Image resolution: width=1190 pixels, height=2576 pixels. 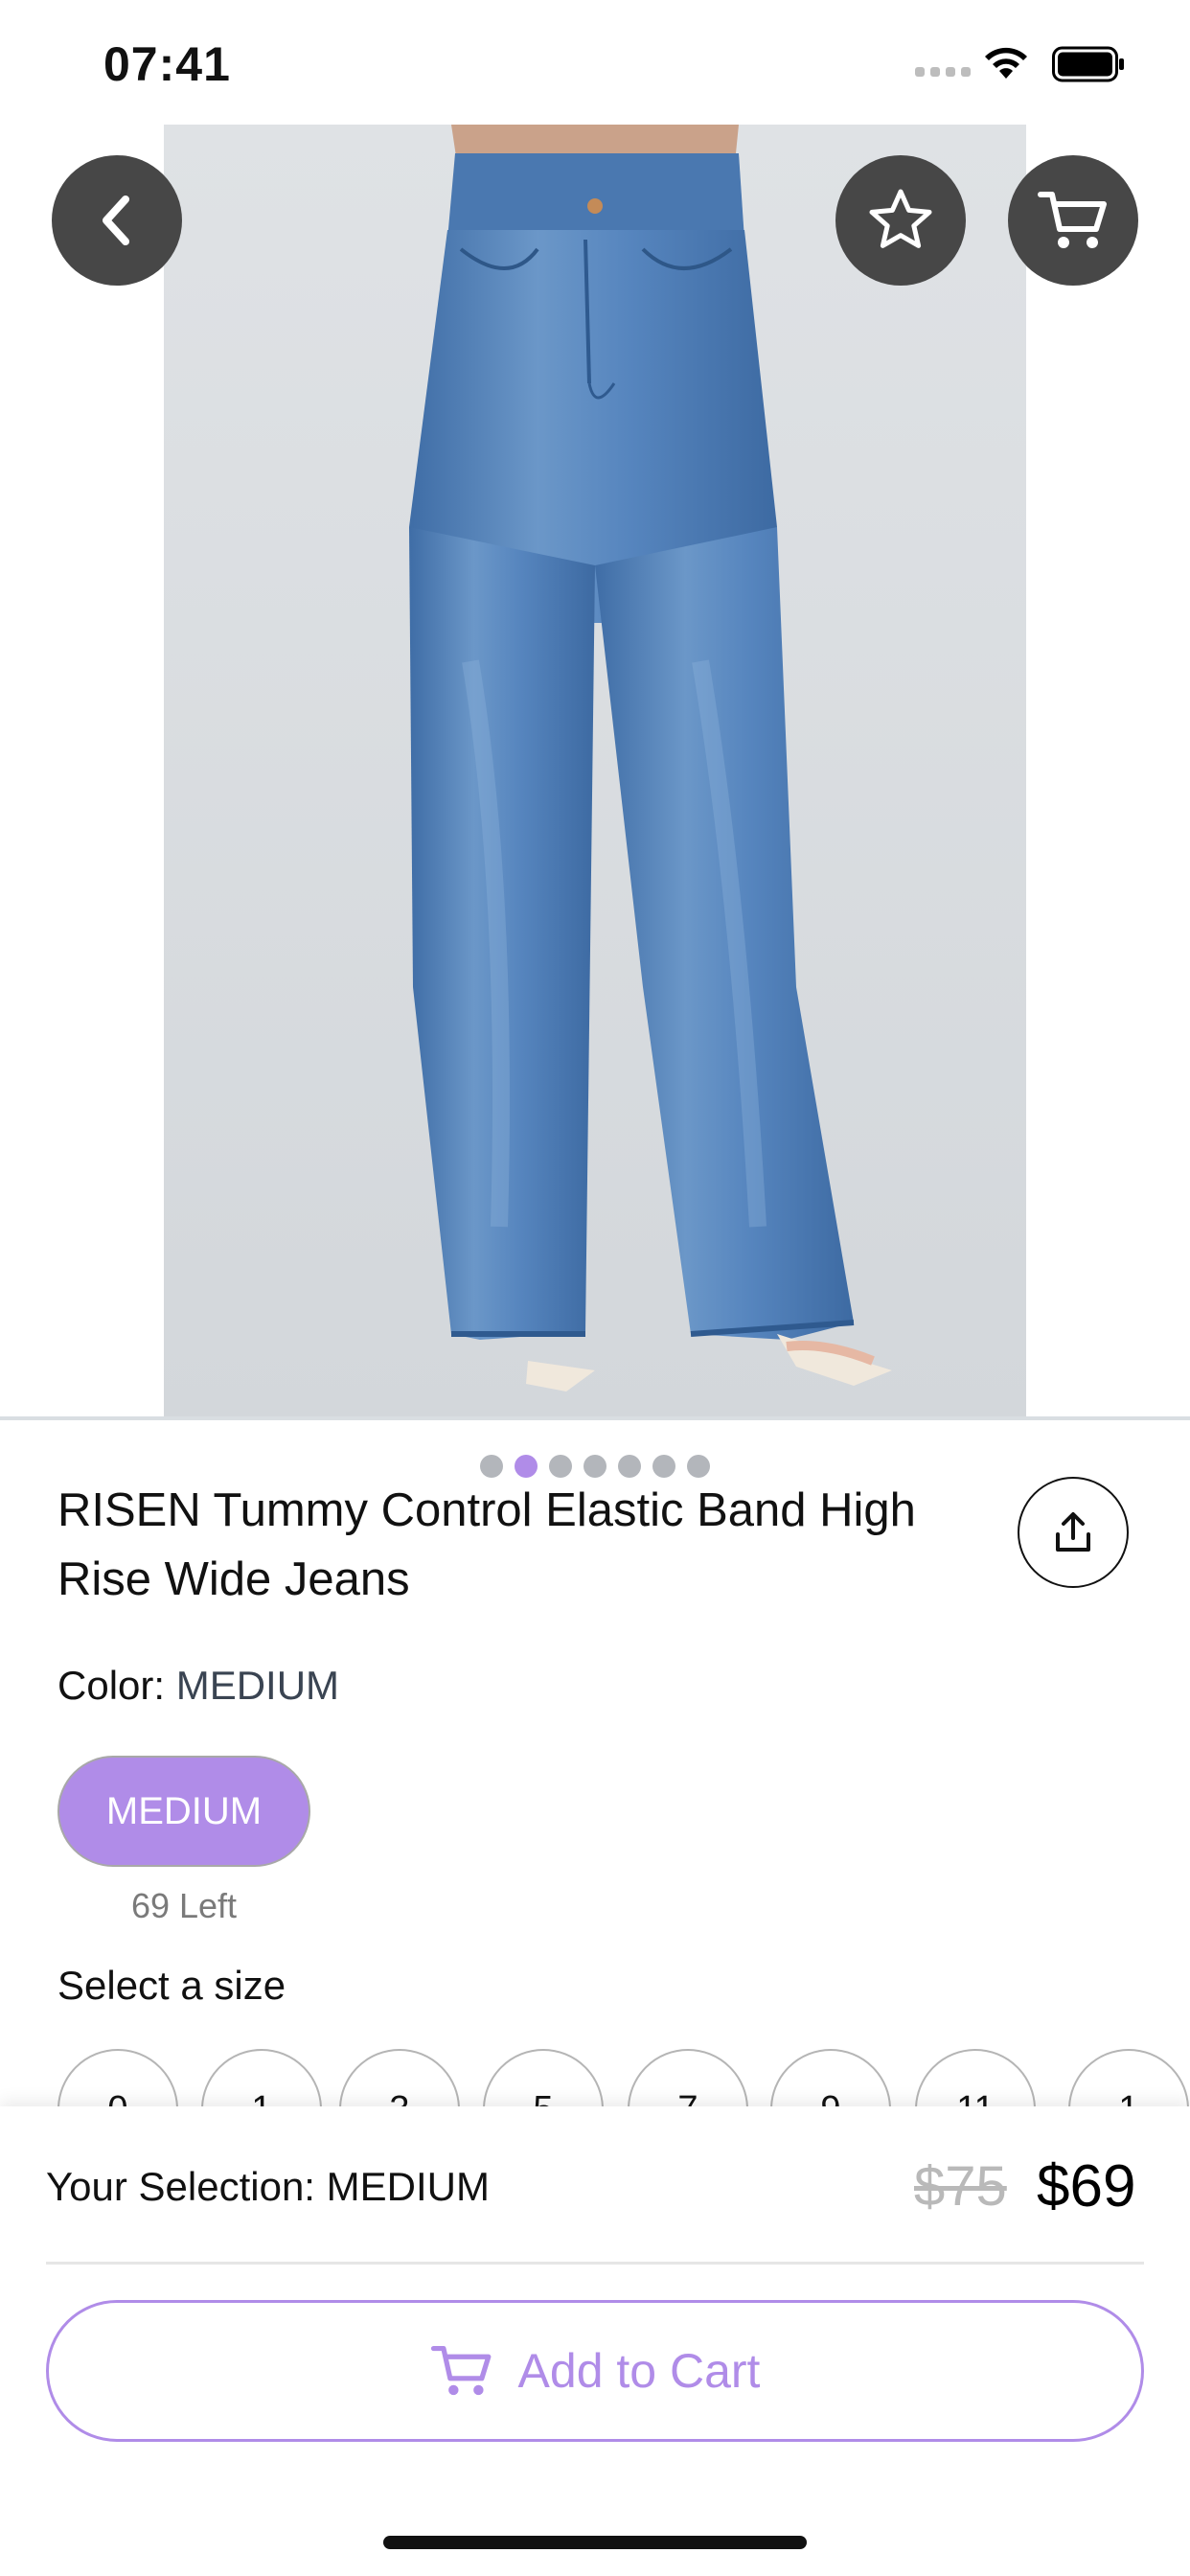 I want to click on cart-button, so click(x=1073, y=220).